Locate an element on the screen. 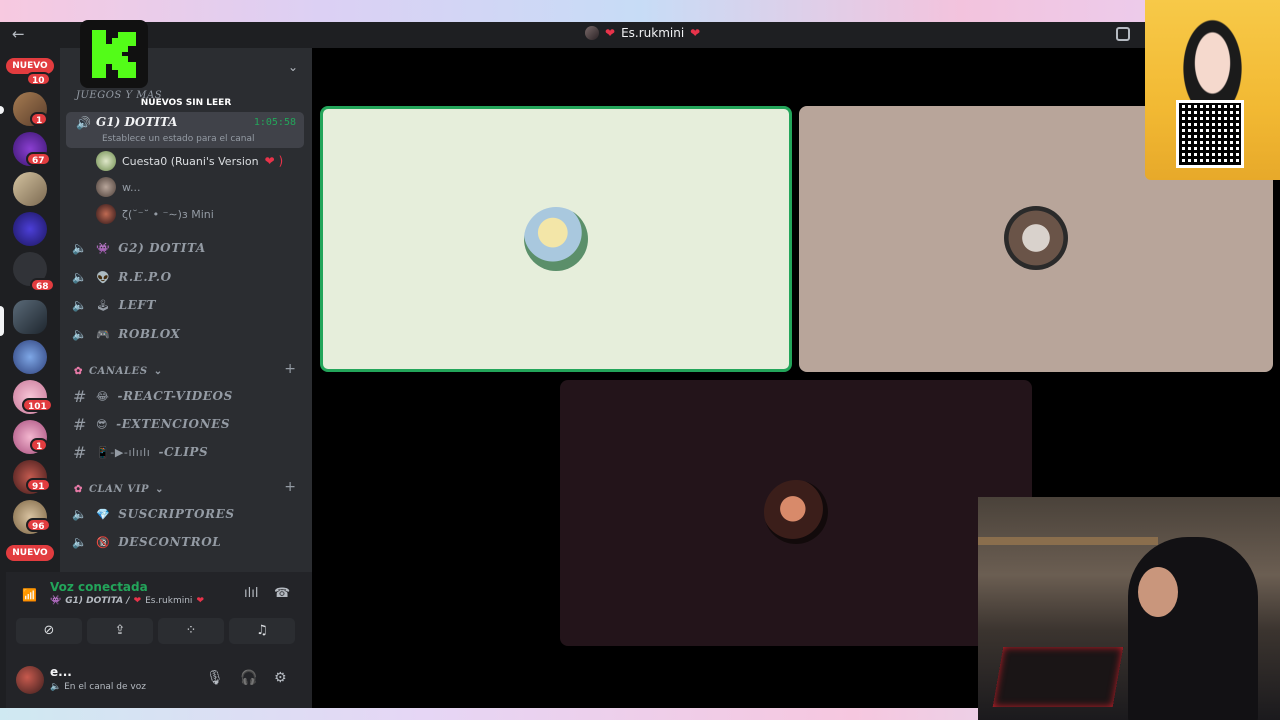  title-avatar is located at coordinates (592, 33).